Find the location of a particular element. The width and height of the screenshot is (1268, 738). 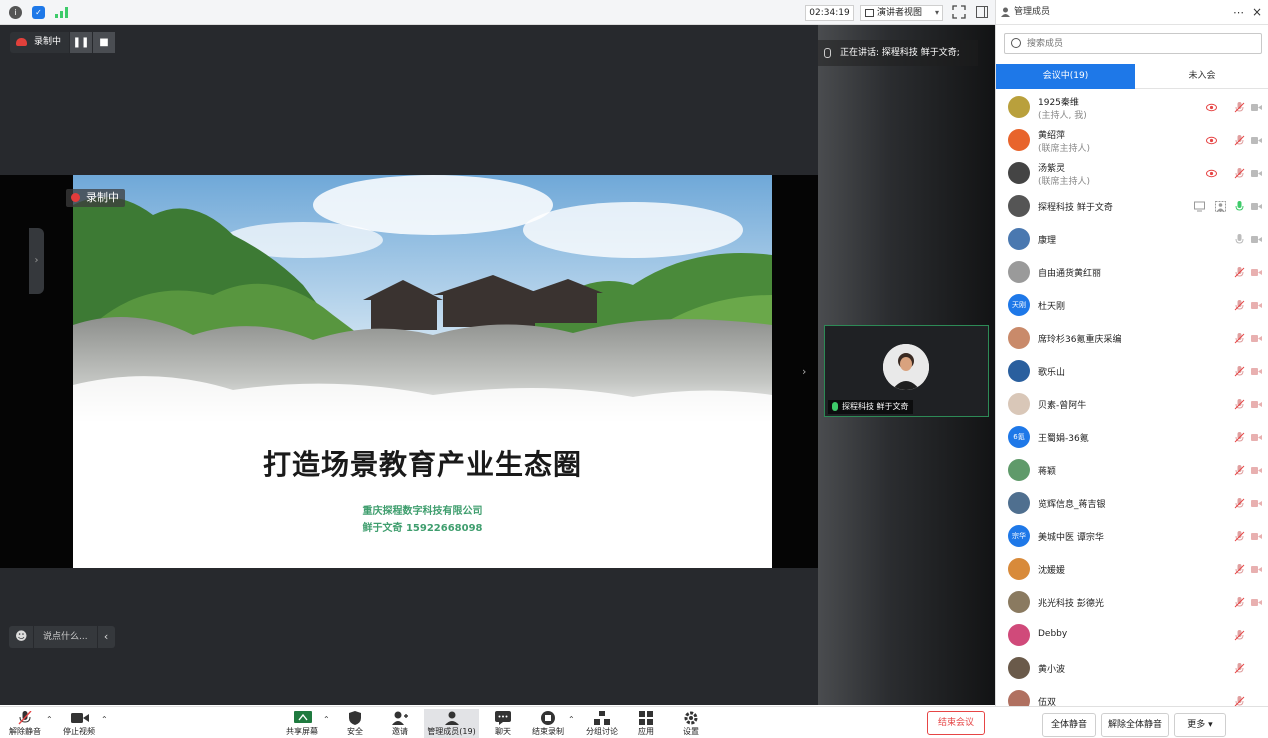

share-screen-button: 共享屏幕 is located at coordinates (302, 723).